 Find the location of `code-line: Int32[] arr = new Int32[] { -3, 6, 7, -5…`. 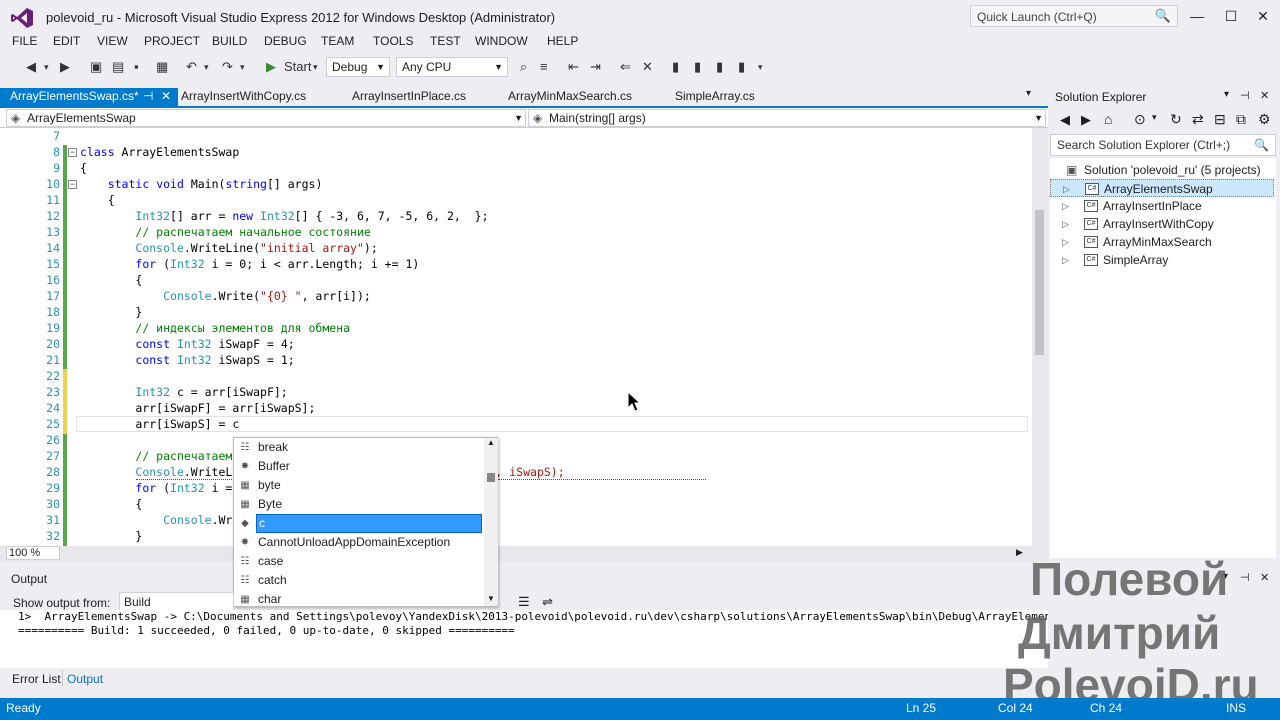

code-line: Int32[] arr = new Int32[] { -3, 6, 7, -5… is located at coordinates (284, 216).